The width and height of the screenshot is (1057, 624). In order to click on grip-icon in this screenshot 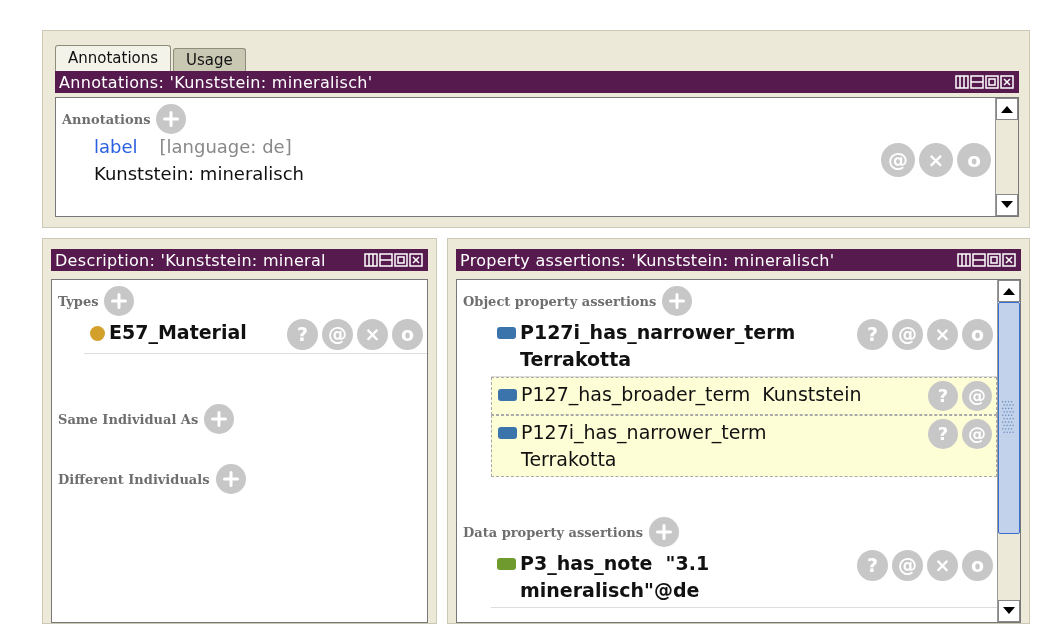, I will do `click(1009, 418)`.